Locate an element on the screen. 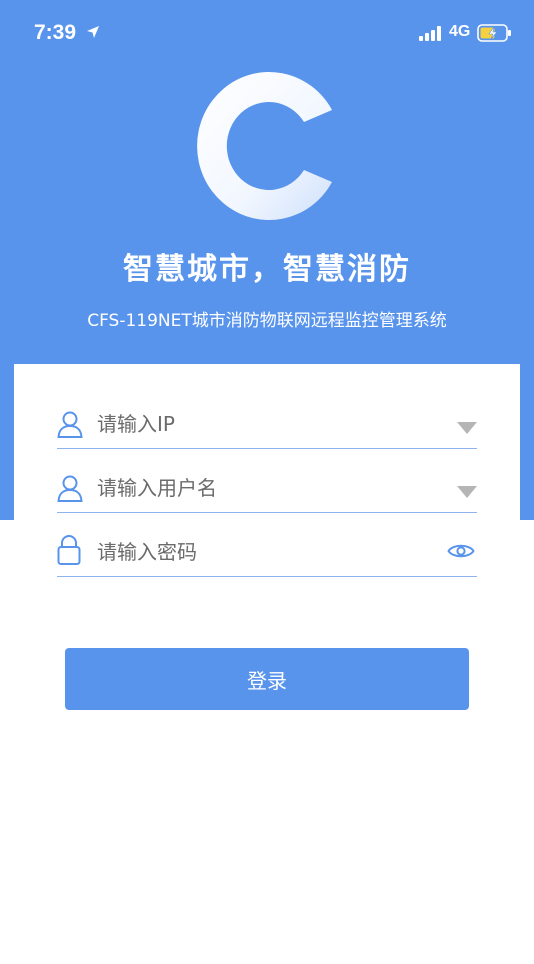  c-logo-icon is located at coordinates (264, 146).